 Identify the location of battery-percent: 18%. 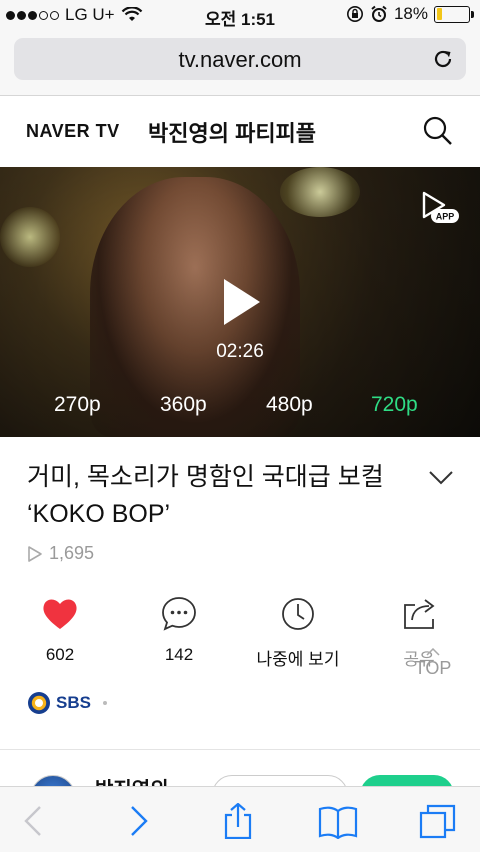
(410, 13).